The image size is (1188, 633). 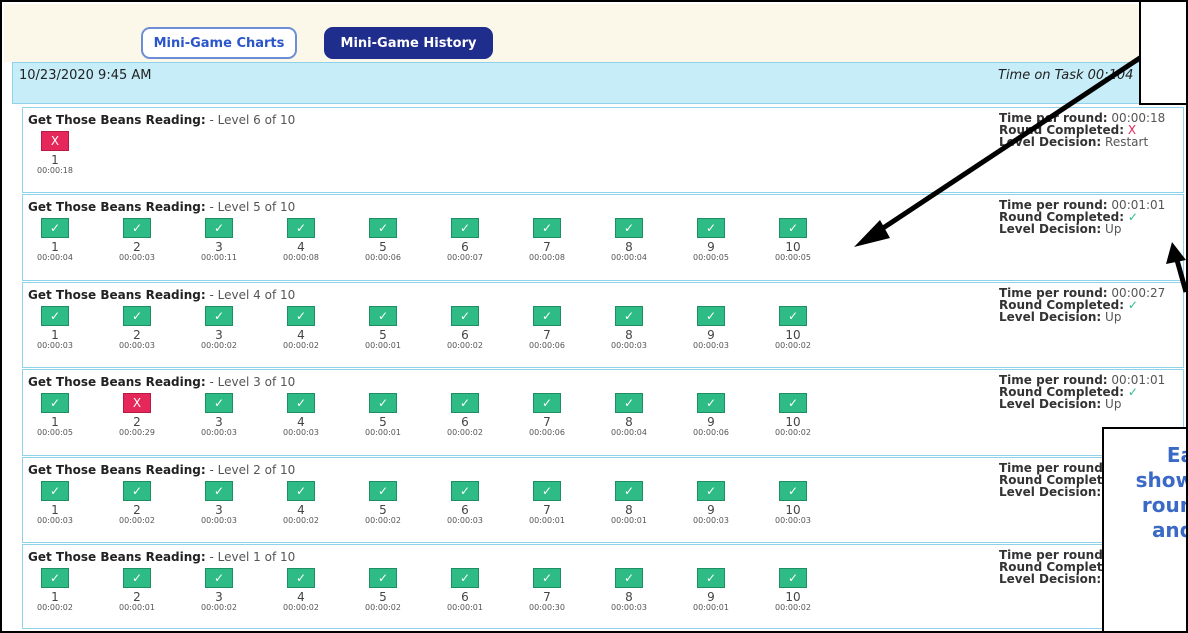 I want to click on callout-line: roun, so click(x=1163, y=505).